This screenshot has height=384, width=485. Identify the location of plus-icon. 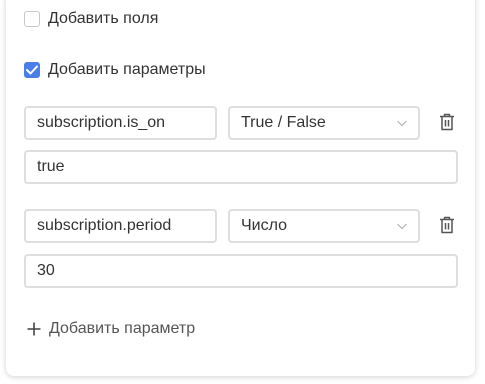
(34, 329).